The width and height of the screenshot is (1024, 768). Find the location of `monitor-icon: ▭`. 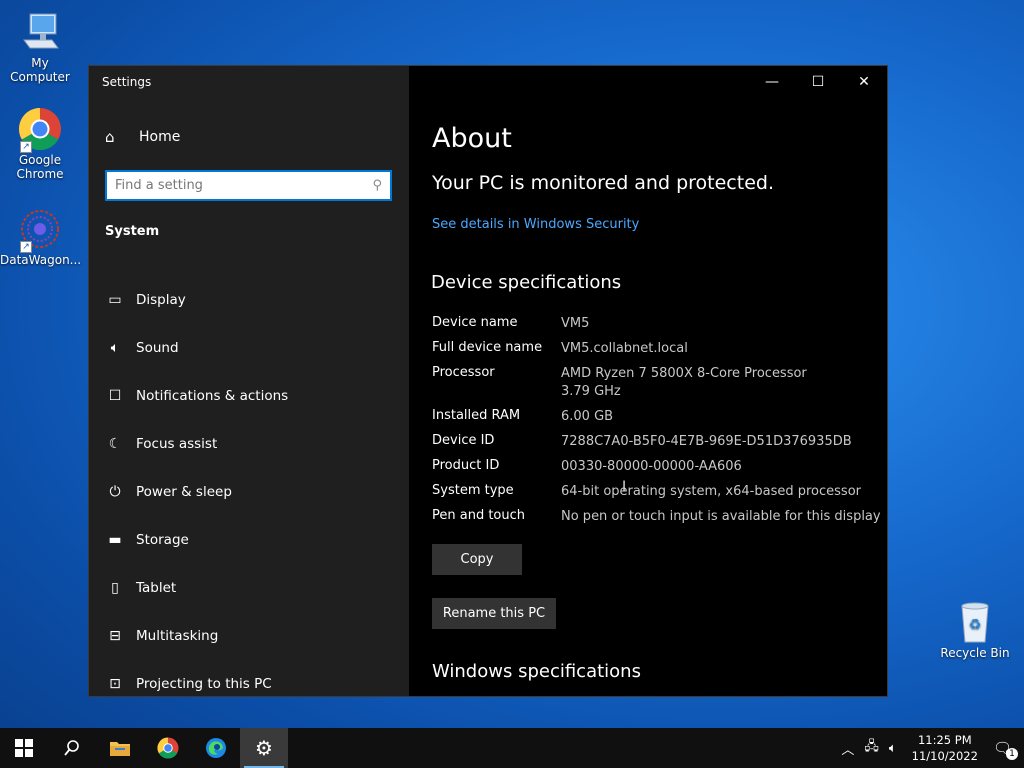

monitor-icon: ▭ is located at coordinates (115, 300).